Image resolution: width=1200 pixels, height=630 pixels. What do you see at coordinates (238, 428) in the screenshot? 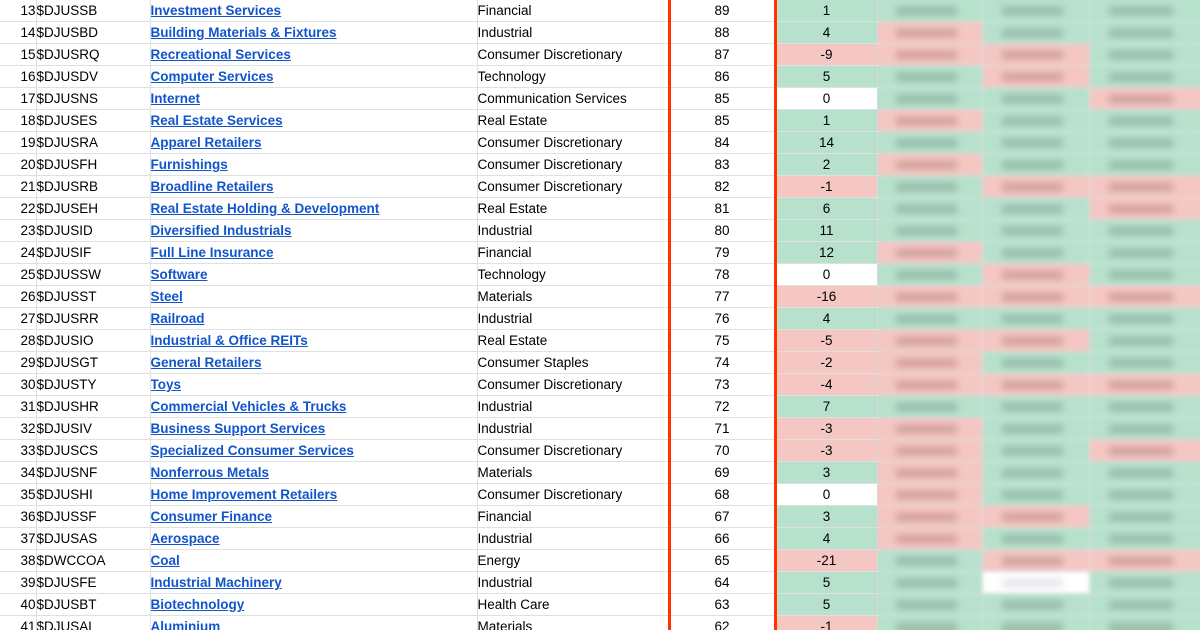
I see `industry-link: Business Support Services` at bounding box center [238, 428].